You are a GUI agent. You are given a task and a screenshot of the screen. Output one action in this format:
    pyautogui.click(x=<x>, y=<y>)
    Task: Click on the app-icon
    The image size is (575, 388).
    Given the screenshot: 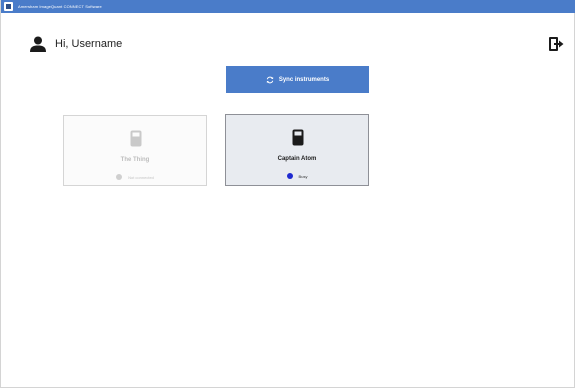 What is the action you would take?
    pyautogui.click(x=8, y=6)
    